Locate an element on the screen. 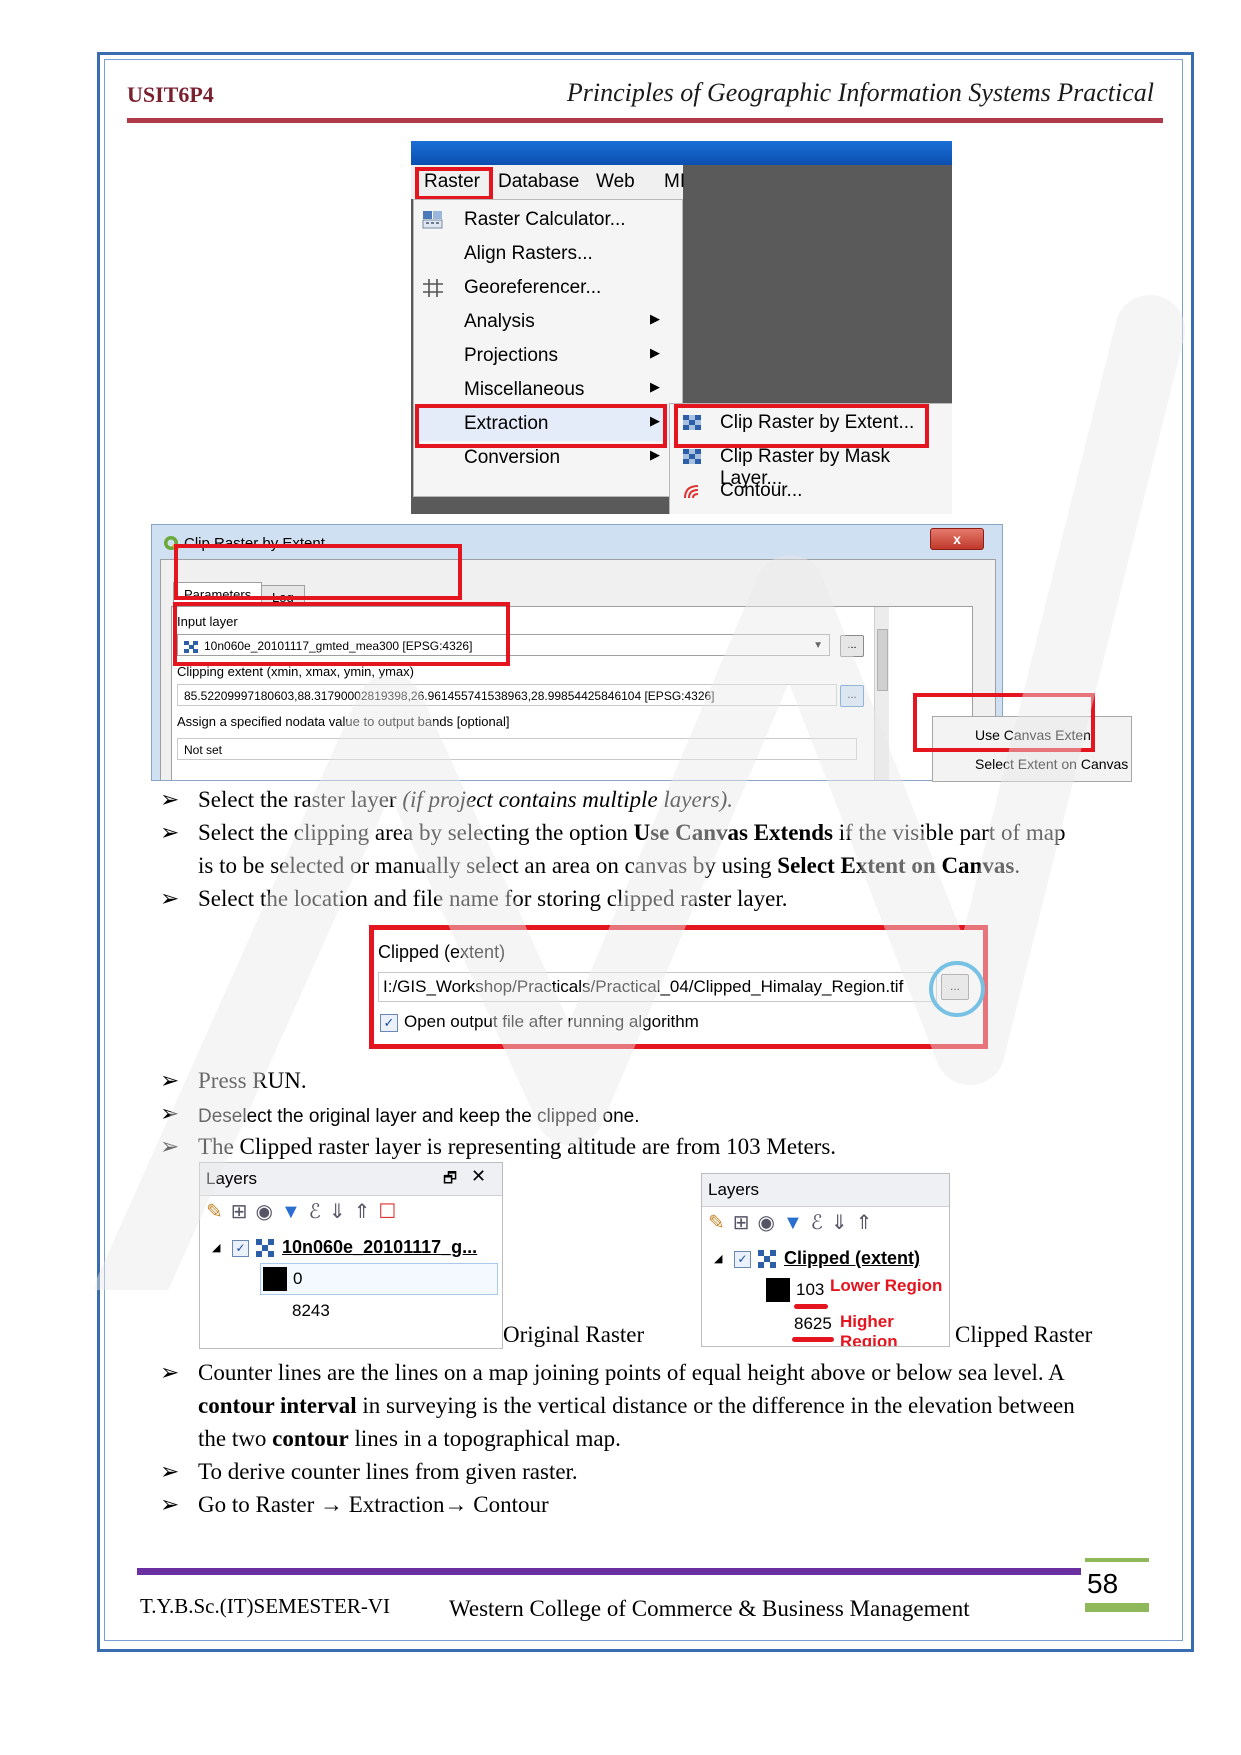  input-layer-highlight is located at coordinates (318, 572).